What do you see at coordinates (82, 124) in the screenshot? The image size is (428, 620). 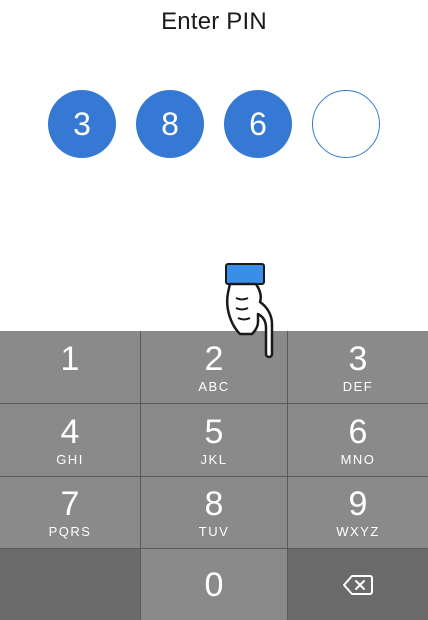 I see `pin-digit-1: 3` at bounding box center [82, 124].